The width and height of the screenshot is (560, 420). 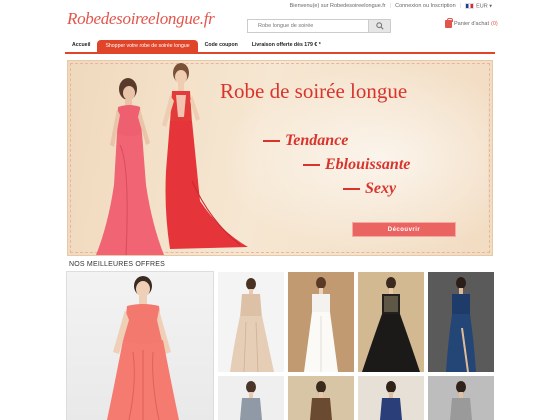 I want to click on offer-tile-royal-dress, so click(x=391, y=398).